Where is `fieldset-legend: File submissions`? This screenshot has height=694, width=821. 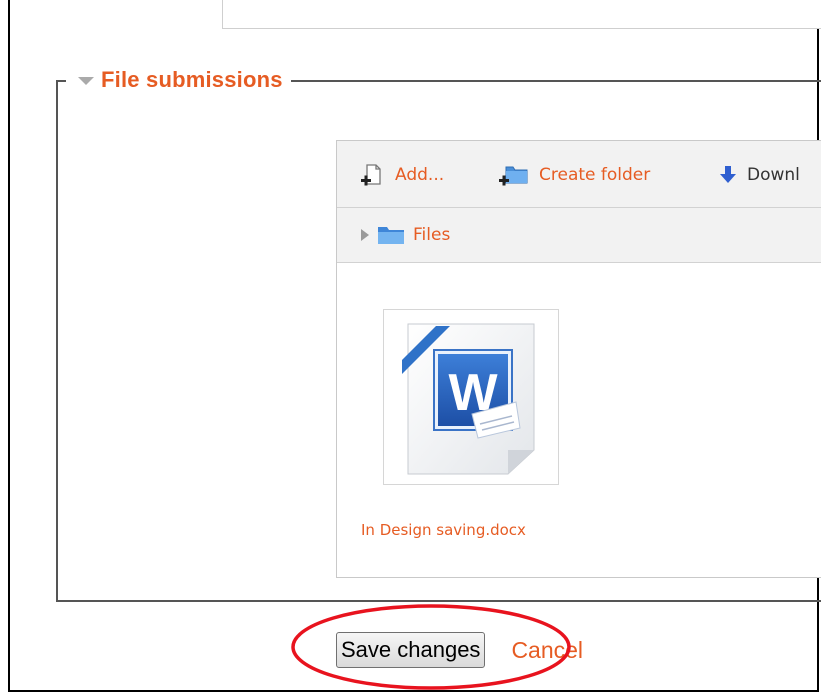 fieldset-legend: File submissions is located at coordinates (178, 80).